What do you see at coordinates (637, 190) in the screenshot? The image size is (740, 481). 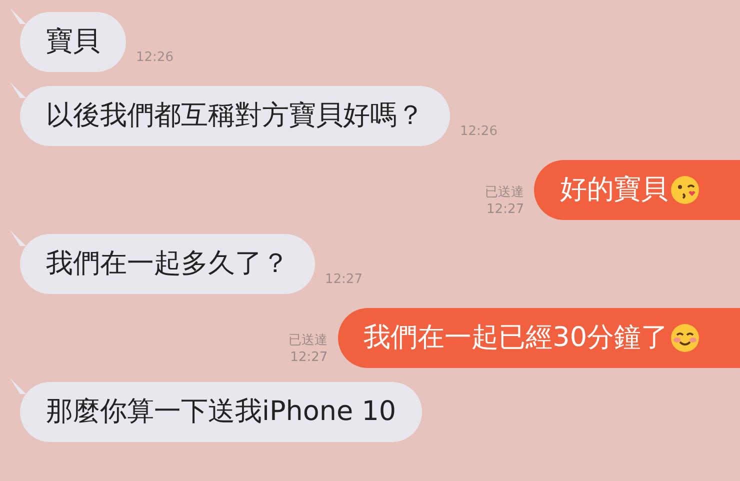 I see `sent-message-bubble: 好的寶貝` at bounding box center [637, 190].